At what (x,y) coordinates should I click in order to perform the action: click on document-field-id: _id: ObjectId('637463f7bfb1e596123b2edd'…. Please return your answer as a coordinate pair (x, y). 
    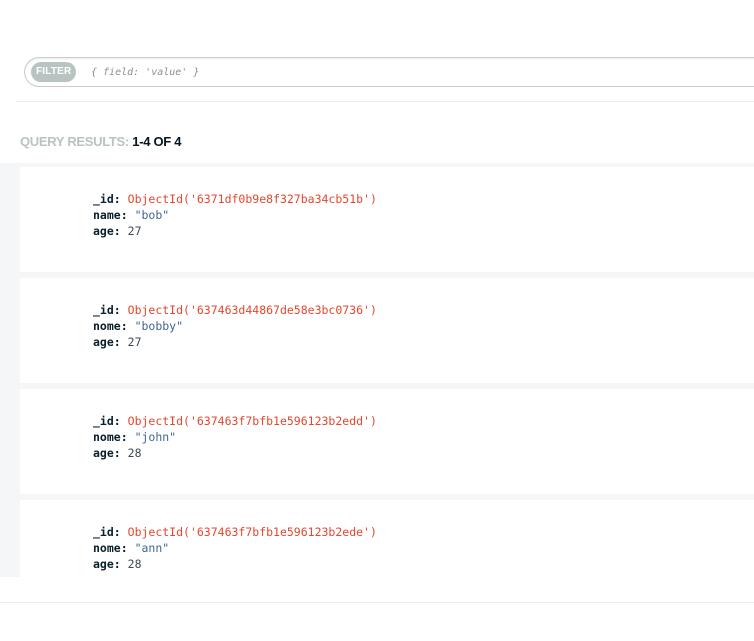
    Looking at the image, I should click on (235, 421).